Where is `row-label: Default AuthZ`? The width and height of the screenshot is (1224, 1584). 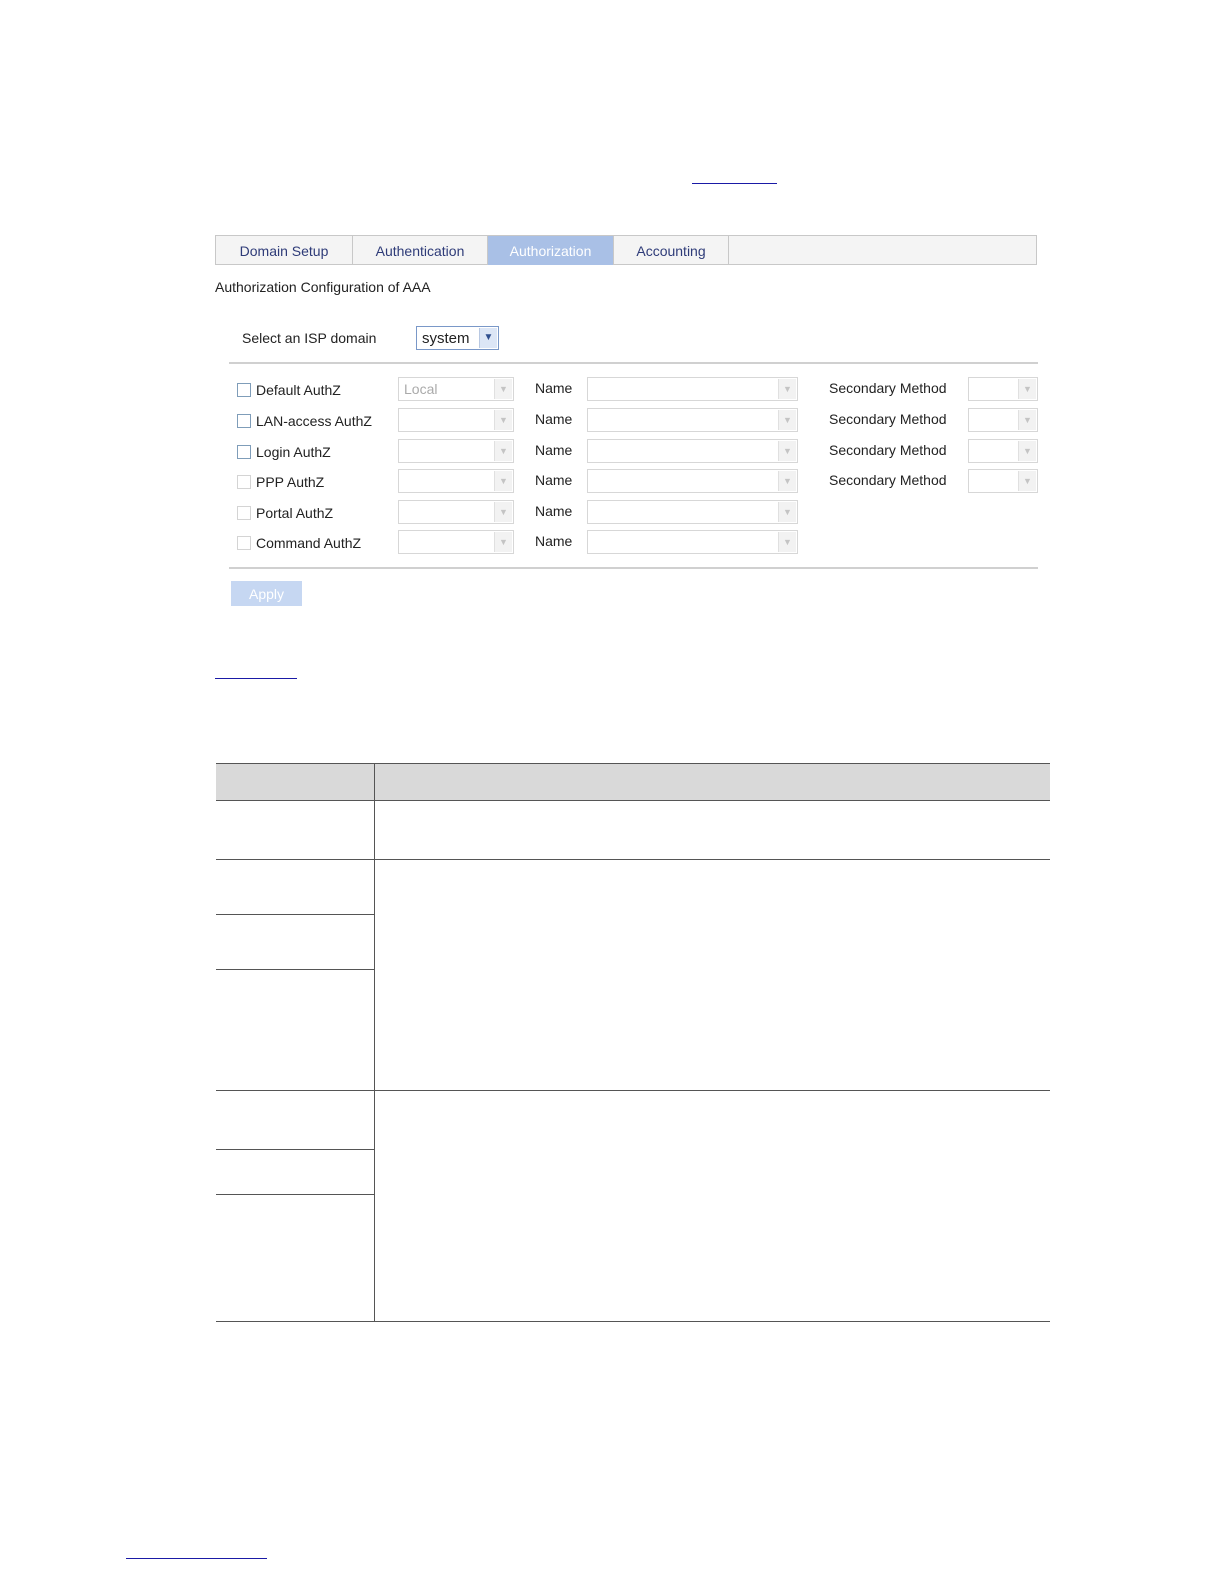 row-label: Default AuthZ is located at coordinates (298, 390).